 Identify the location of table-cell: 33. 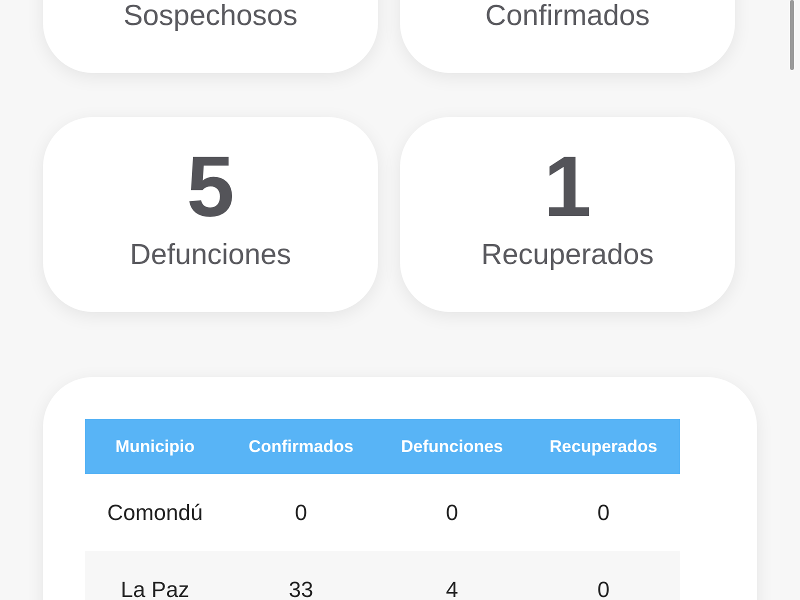
(301, 575).